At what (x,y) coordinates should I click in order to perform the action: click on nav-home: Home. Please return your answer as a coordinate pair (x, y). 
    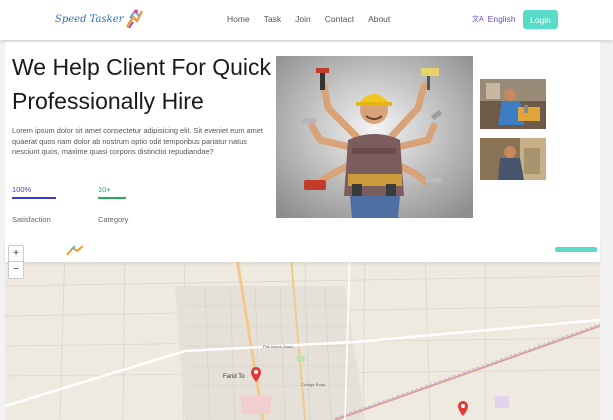
    Looking at the image, I should click on (238, 19).